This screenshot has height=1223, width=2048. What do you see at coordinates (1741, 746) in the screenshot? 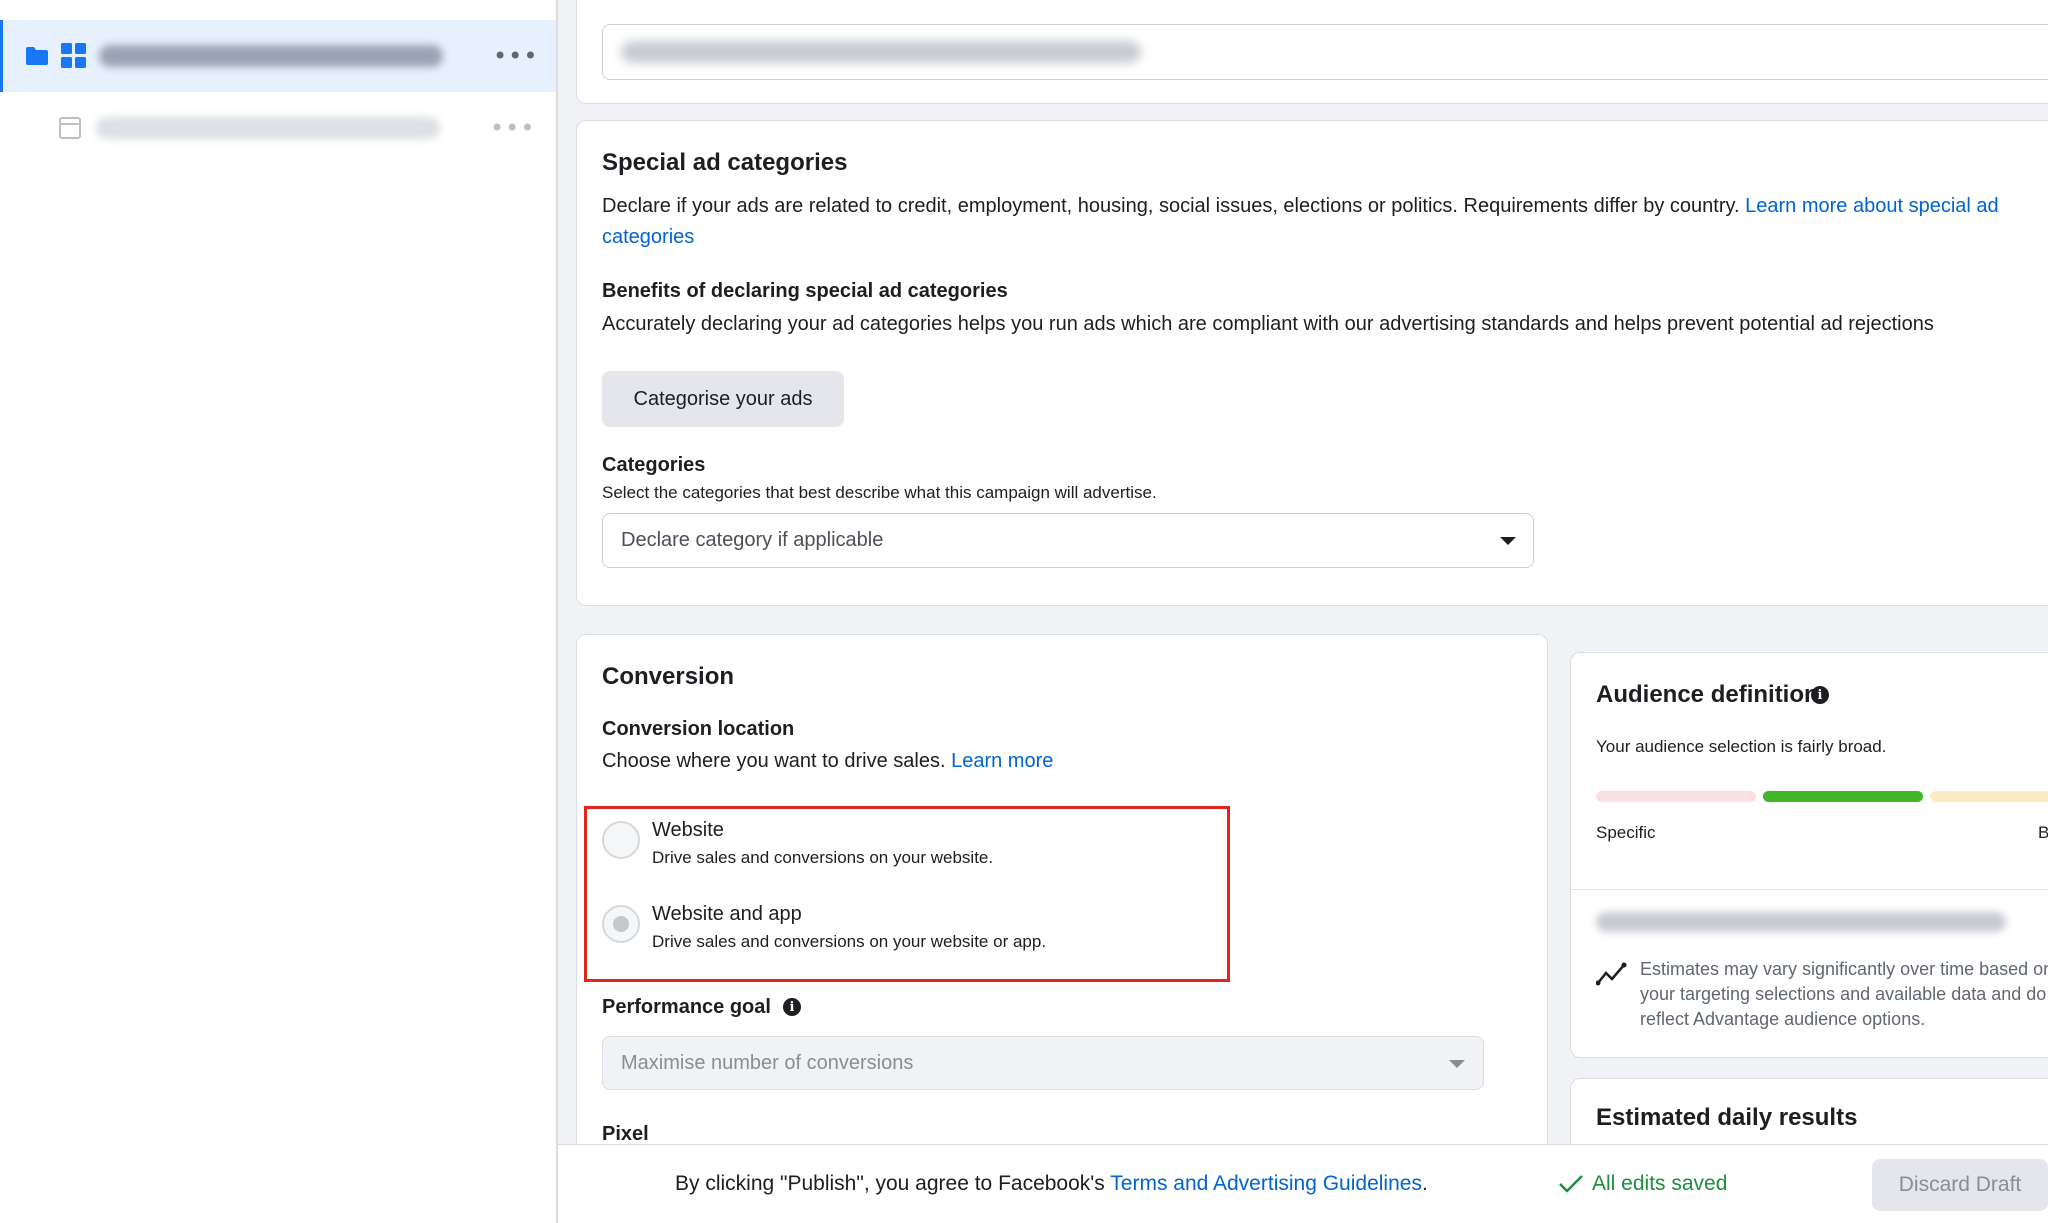
I see `audience-status: Your audience selection is fairly broad.` at bounding box center [1741, 746].